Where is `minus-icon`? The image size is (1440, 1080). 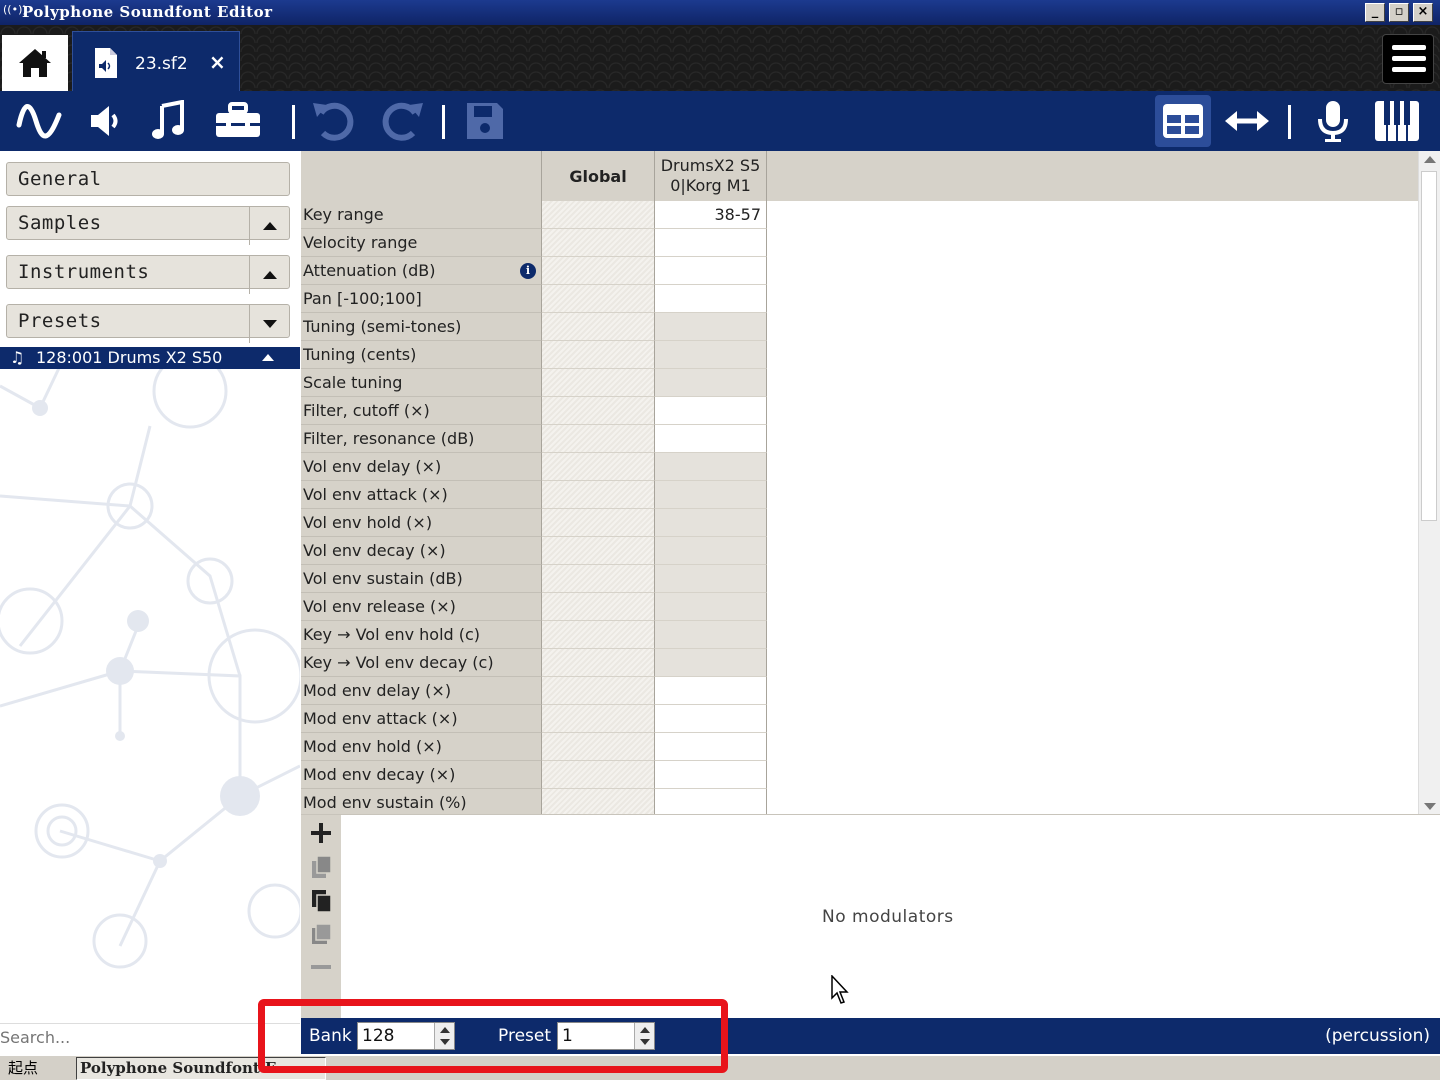
minus-icon is located at coordinates (321, 967).